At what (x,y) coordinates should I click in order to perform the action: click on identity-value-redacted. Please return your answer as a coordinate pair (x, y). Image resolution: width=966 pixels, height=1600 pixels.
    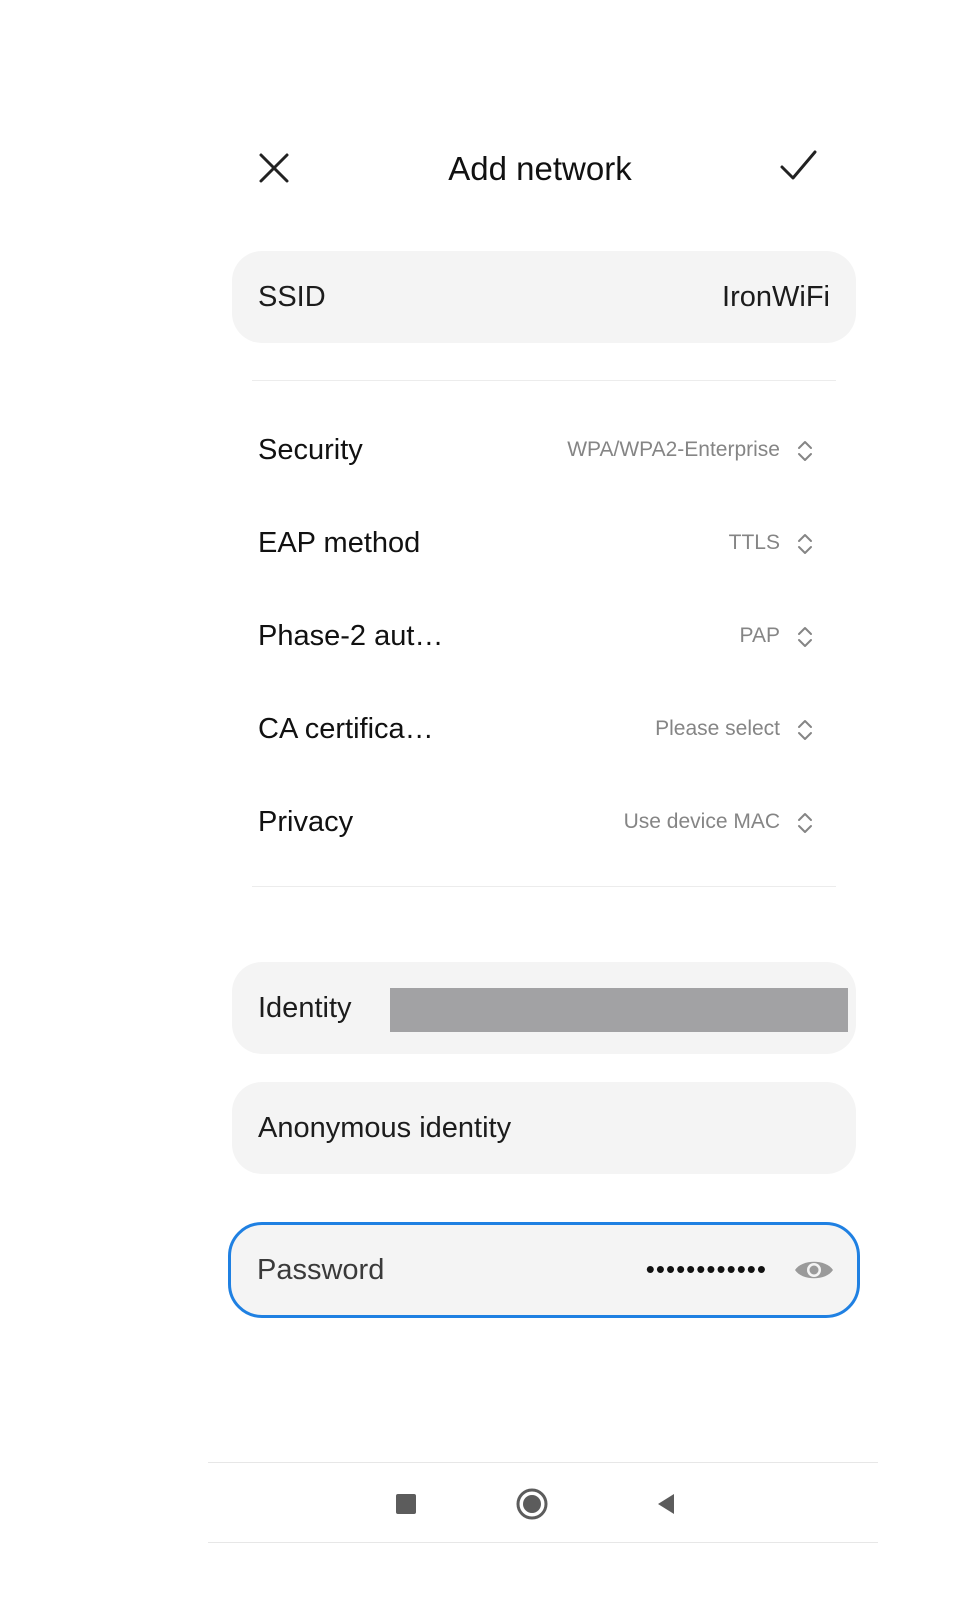
    Looking at the image, I should click on (619, 1010).